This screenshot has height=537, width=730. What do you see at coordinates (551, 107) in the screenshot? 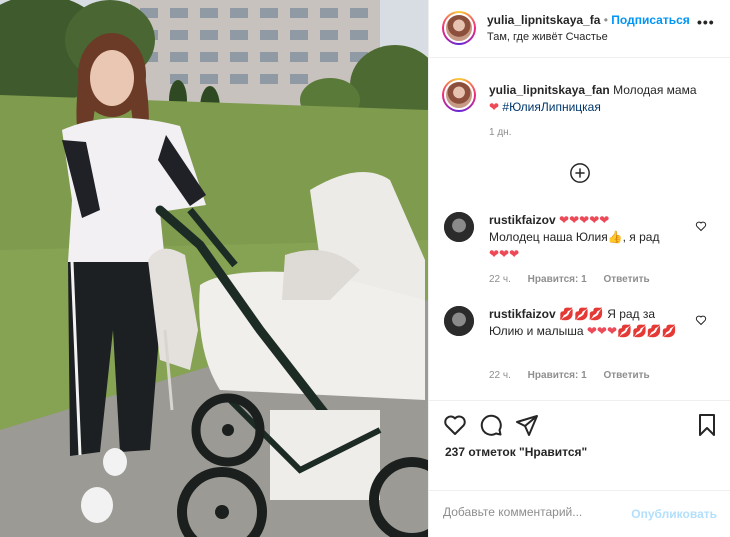
I see `hashtag-link: #ЮлияЛипницкая` at bounding box center [551, 107].